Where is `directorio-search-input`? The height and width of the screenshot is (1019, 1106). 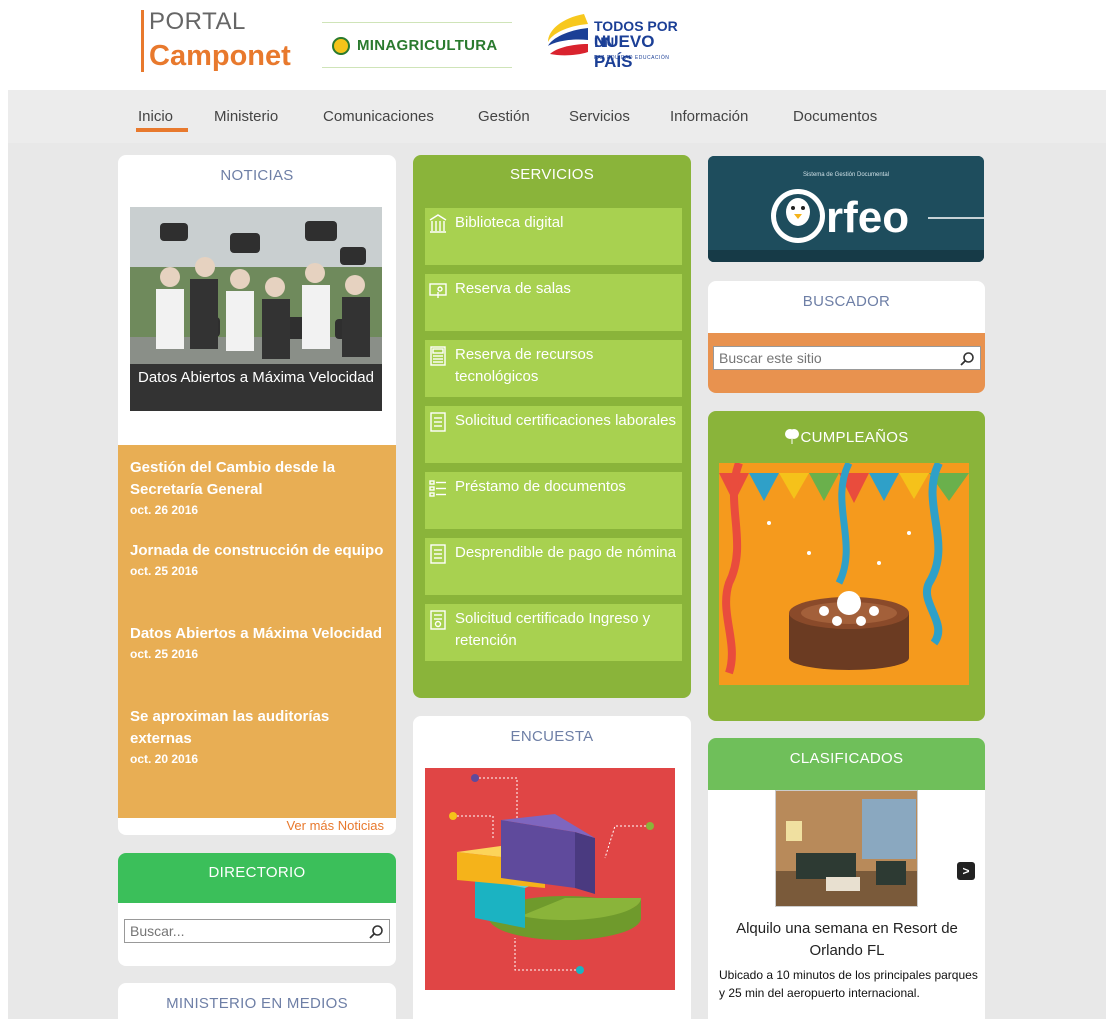
directorio-search-input is located at coordinates (257, 931).